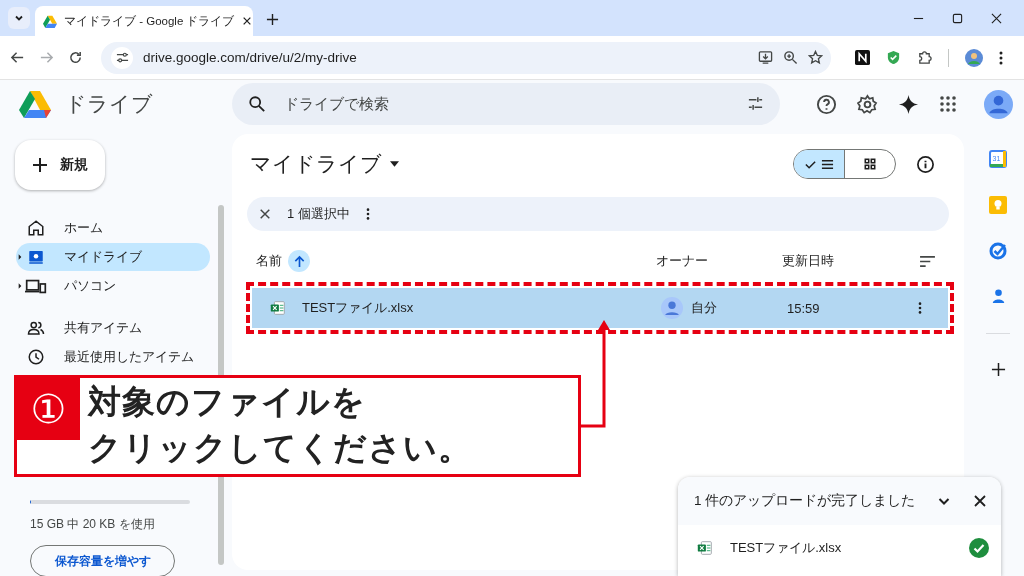 The height and width of the screenshot is (576, 1024). What do you see at coordinates (36, 228) in the screenshot?
I see `home-icon` at bounding box center [36, 228].